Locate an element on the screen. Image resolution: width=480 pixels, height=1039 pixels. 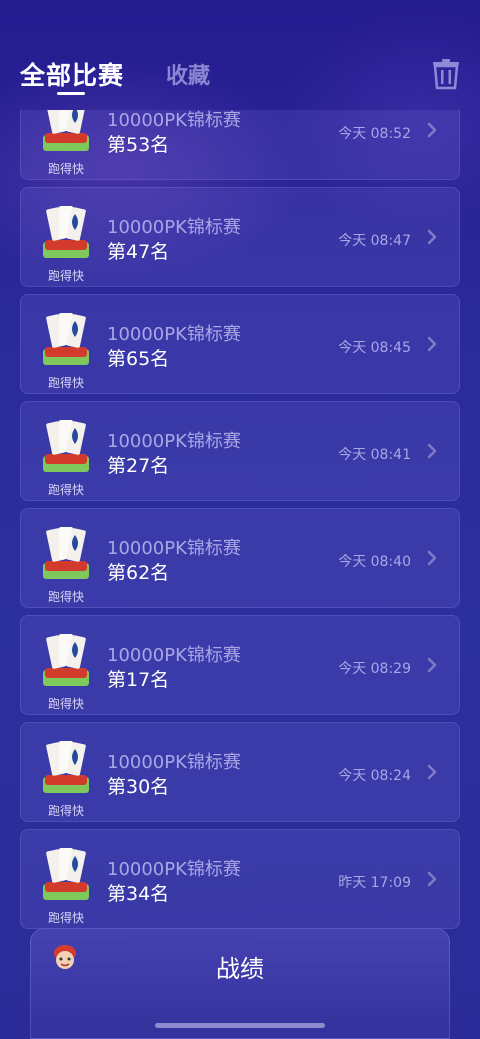
card-rank: 第62名 is located at coordinates (138, 573).